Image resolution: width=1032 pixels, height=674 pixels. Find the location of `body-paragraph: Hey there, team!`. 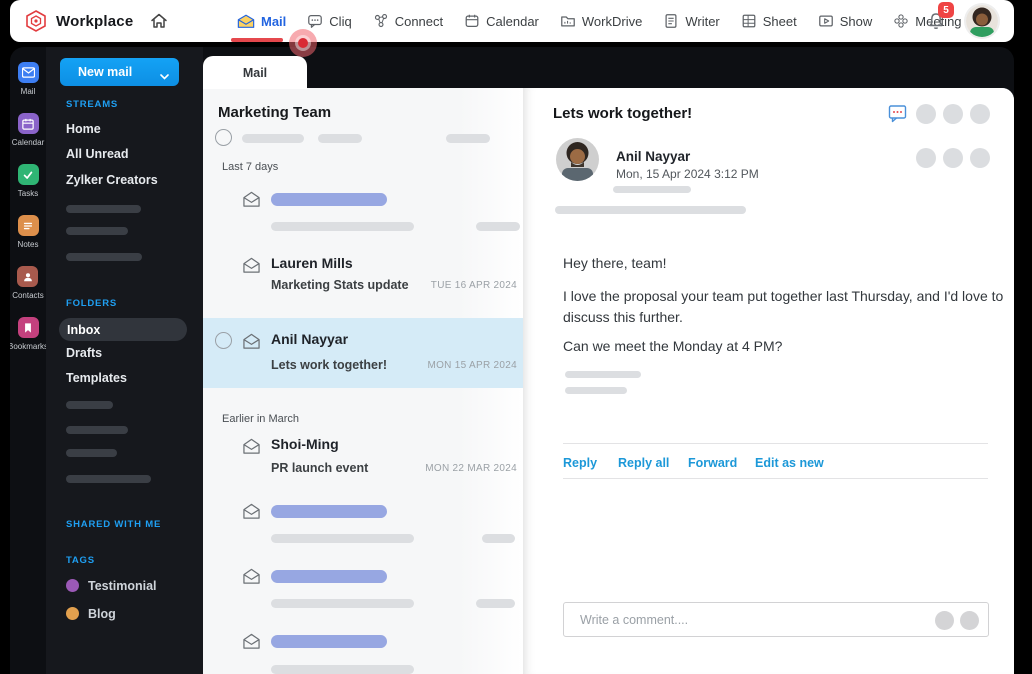

body-paragraph: Hey there, team! is located at coordinates (615, 263).